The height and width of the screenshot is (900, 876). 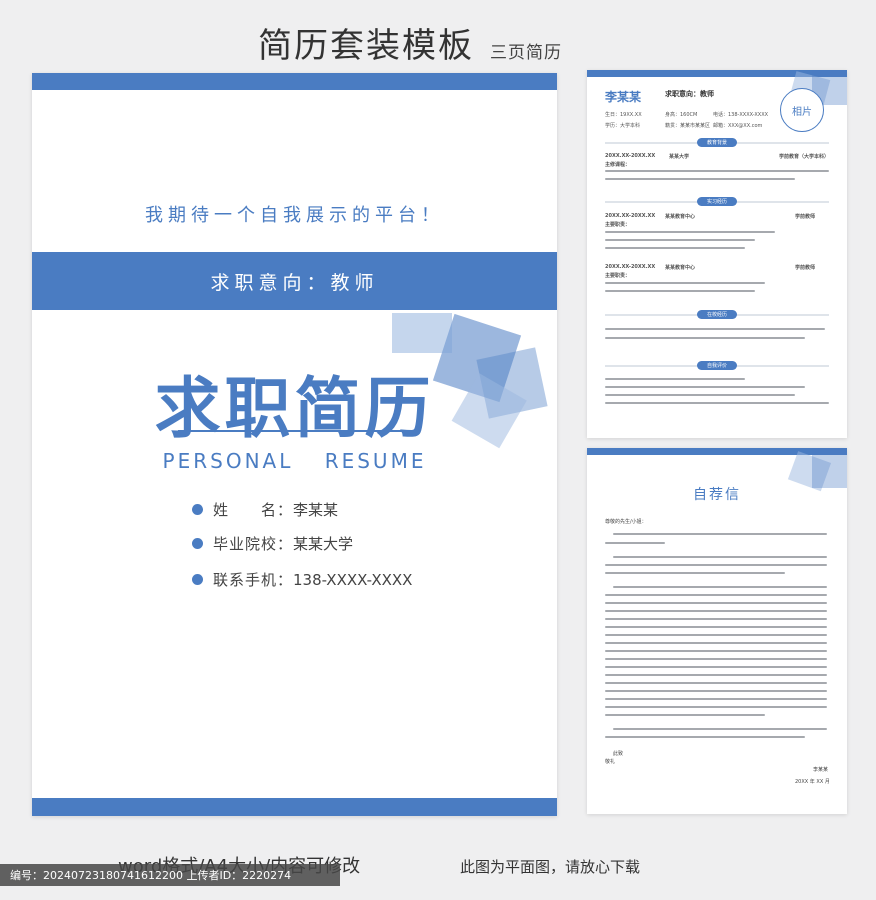 What do you see at coordinates (253, 510) in the screenshot?
I see `info-label: 姓 名：` at bounding box center [253, 510].